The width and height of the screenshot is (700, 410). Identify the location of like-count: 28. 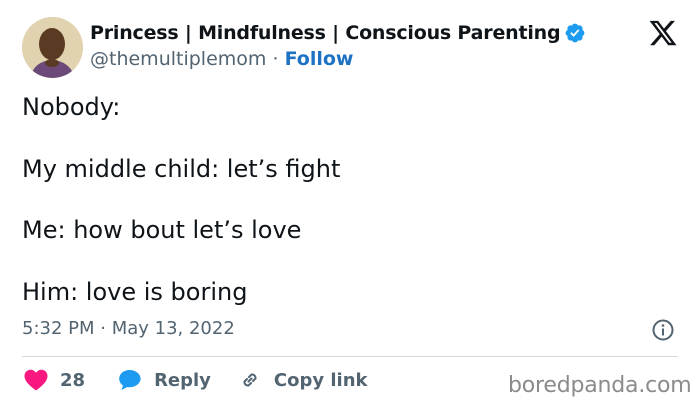
(73, 380).